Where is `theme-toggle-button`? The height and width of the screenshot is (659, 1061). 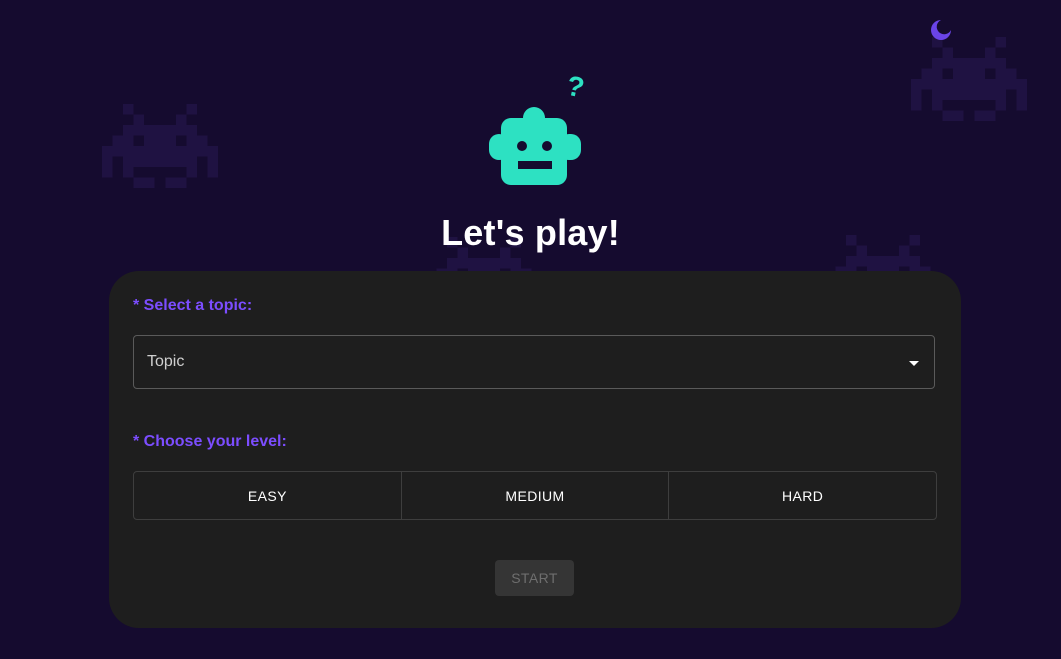
theme-toggle-button is located at coordinates (941, 30).